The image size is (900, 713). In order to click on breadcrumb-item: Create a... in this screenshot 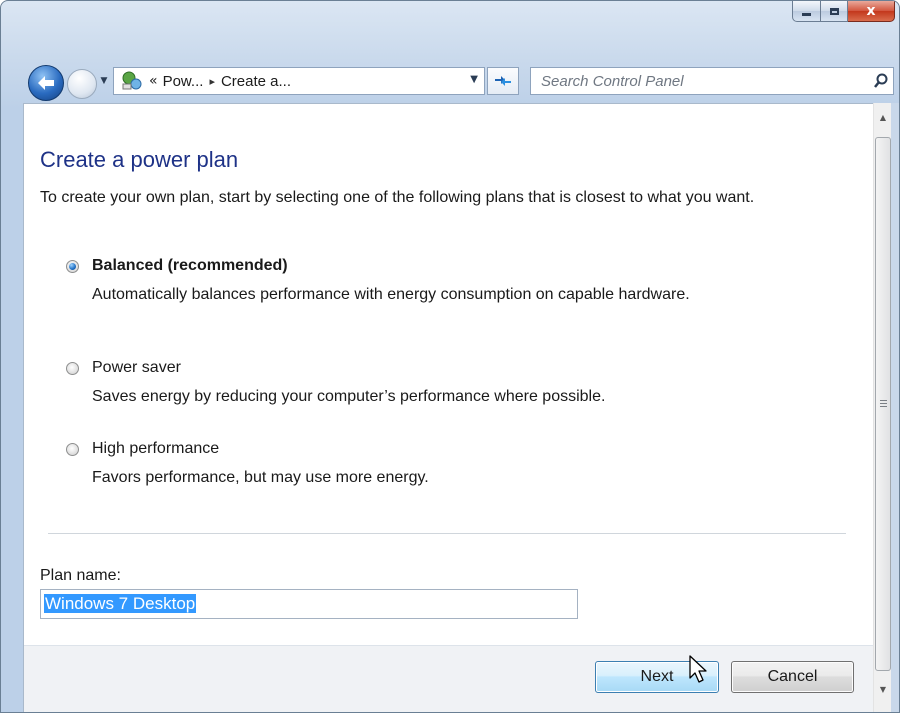, I will do `click(256, 81)`.